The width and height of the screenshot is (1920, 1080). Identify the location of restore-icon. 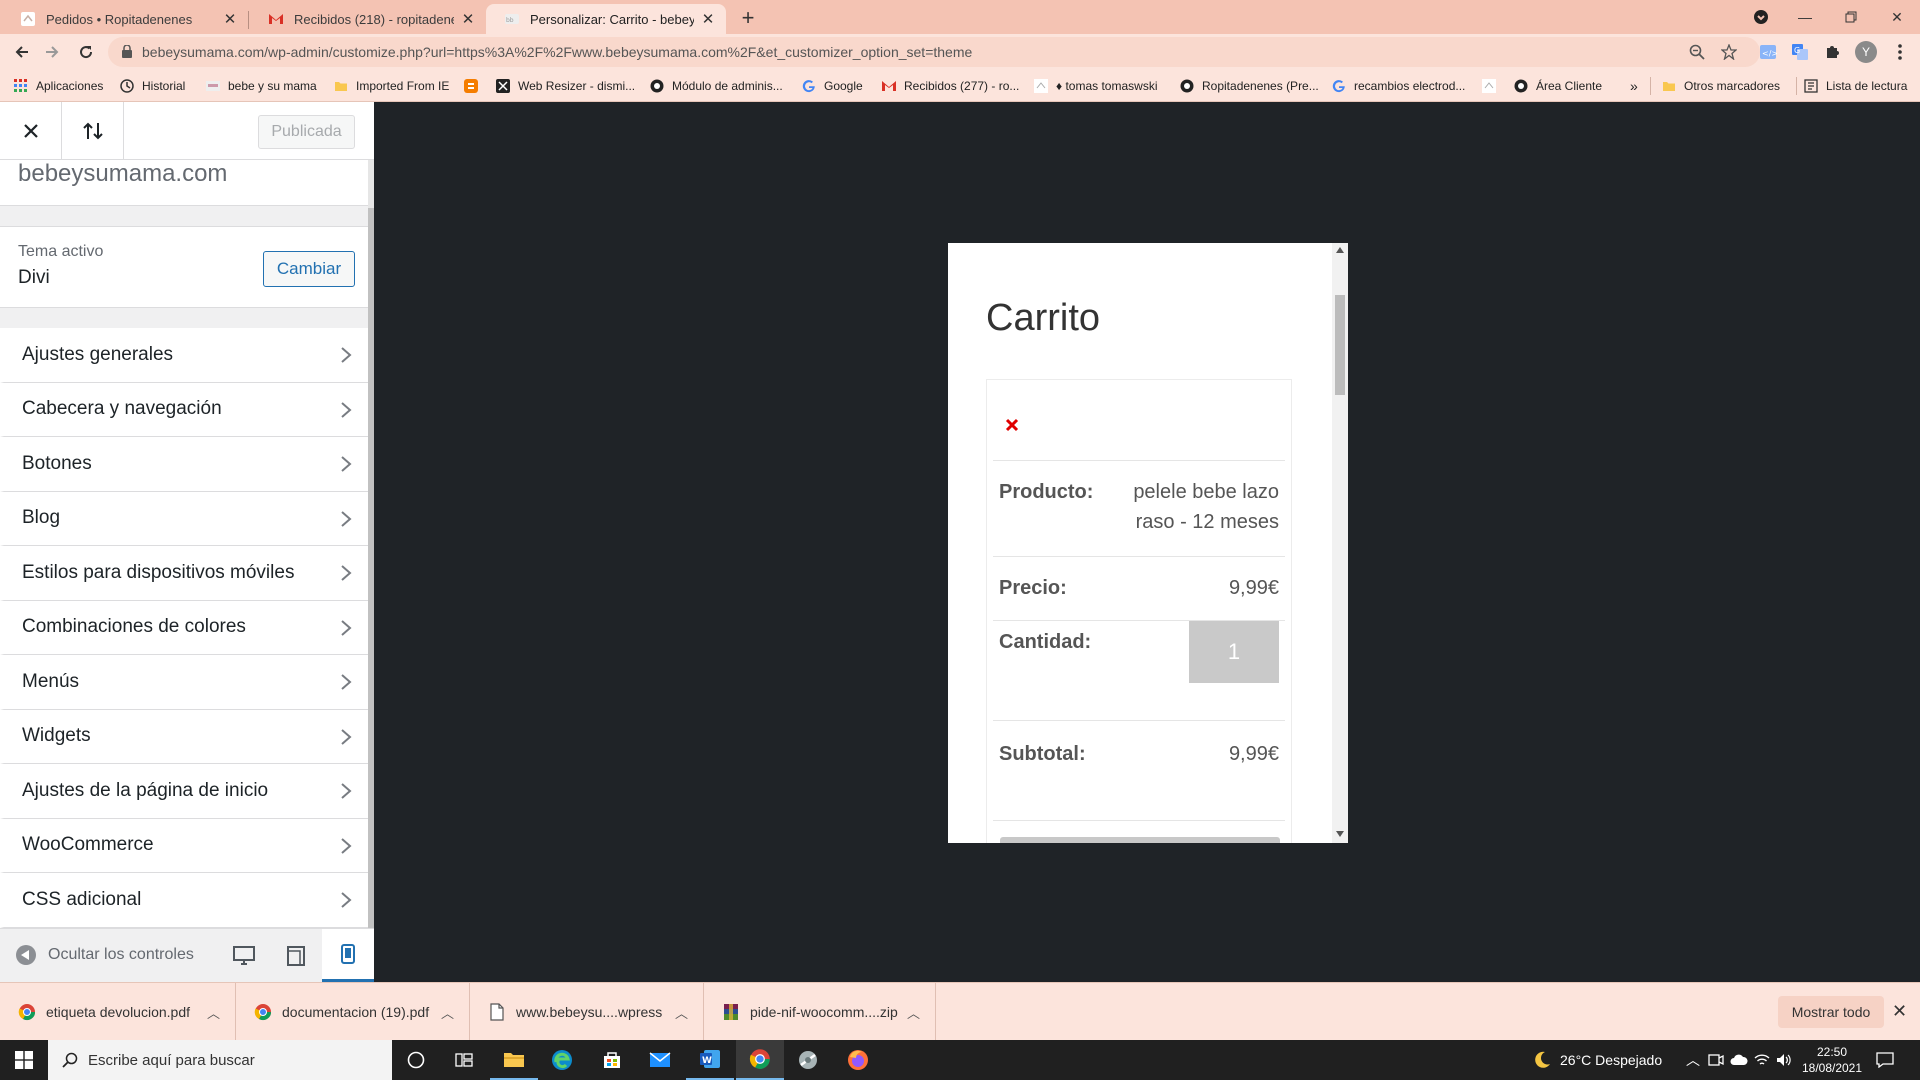
(1851, 17).